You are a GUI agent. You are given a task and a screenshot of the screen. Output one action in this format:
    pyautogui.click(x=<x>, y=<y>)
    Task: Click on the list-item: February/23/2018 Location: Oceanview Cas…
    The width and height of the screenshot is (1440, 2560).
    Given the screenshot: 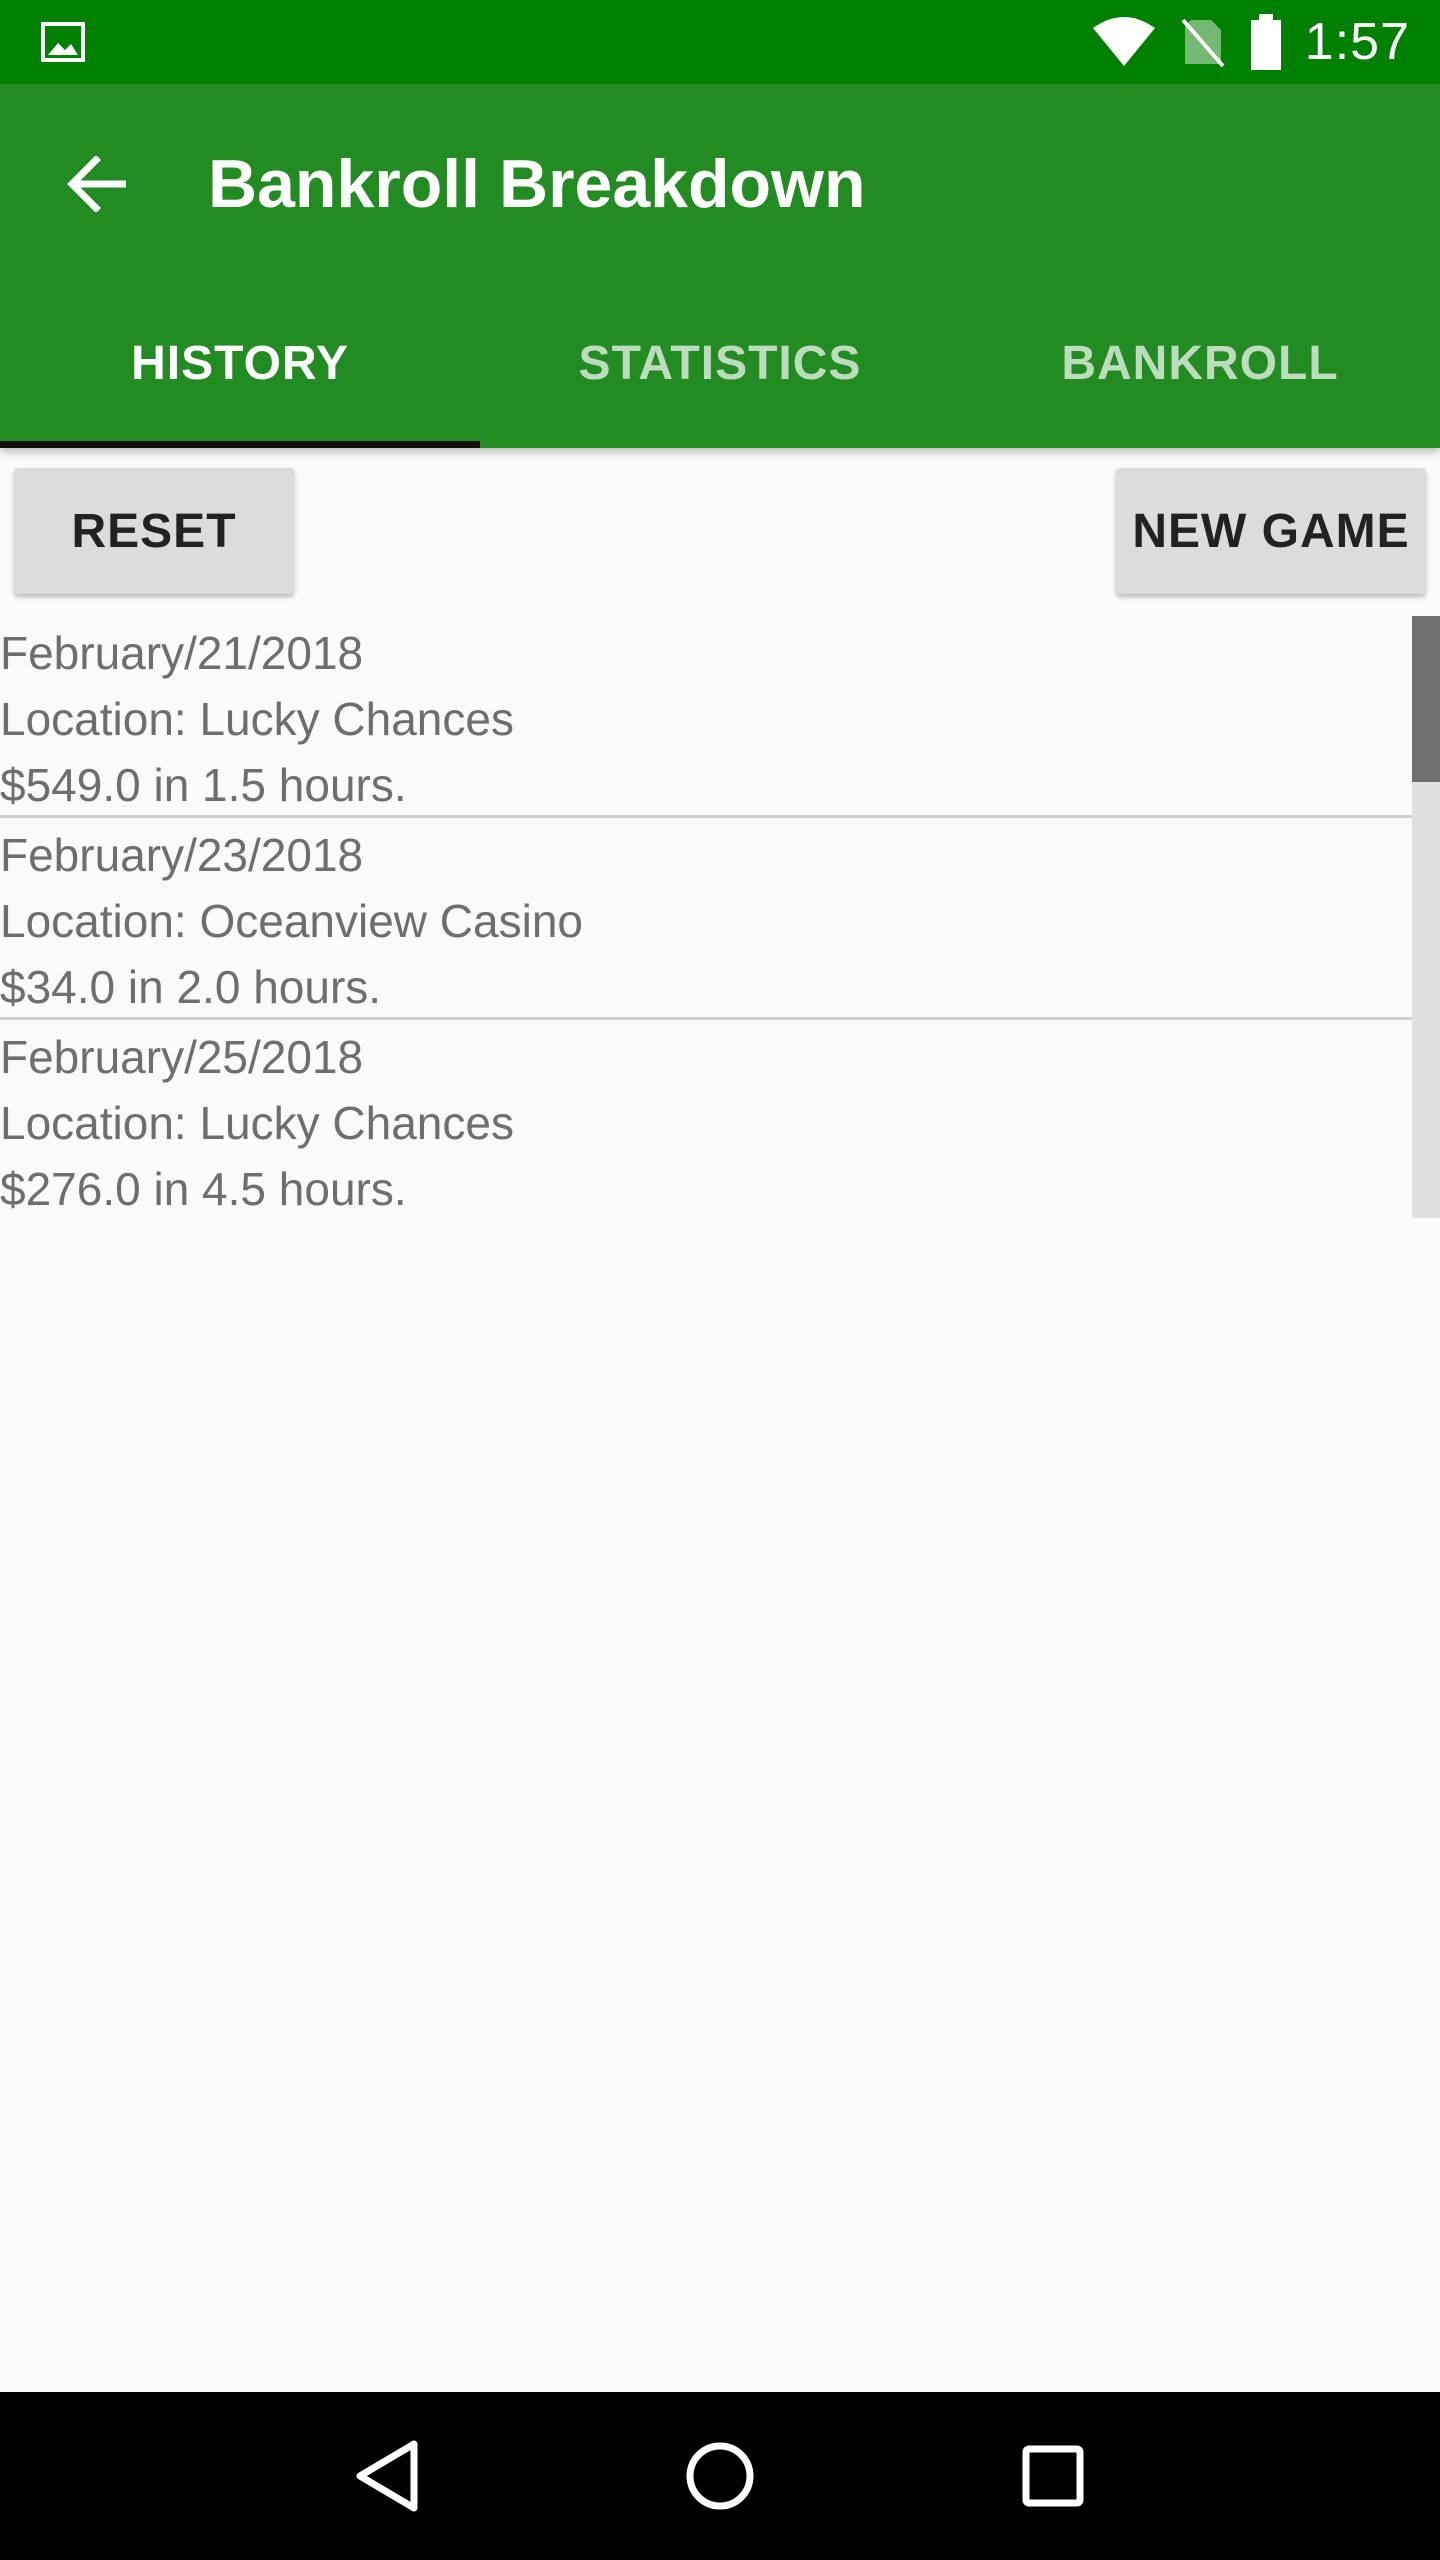 What is the action you would take?
    pyautogui.click(x=720, y=919)
    